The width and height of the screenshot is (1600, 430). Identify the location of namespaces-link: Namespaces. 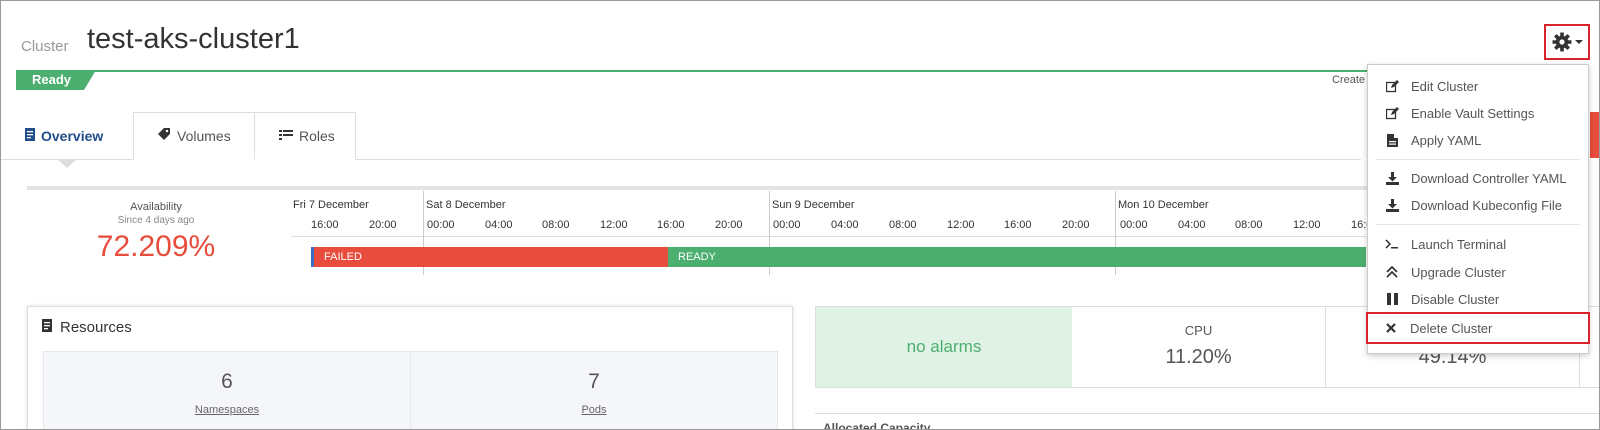
(227, 410).